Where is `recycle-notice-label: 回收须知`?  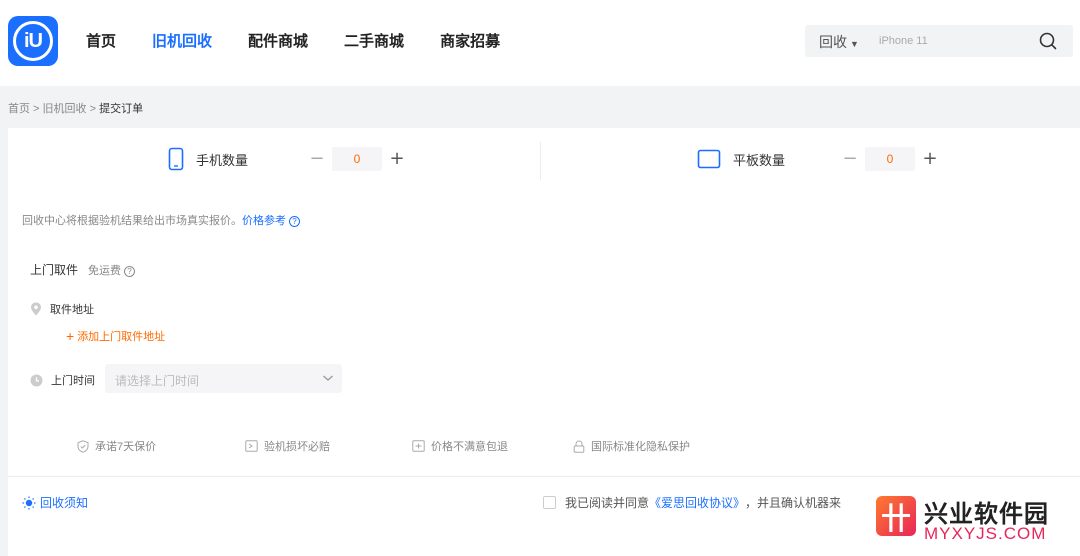 recycle-notice-label: 回收须知 is located at coordinates (64, 503).